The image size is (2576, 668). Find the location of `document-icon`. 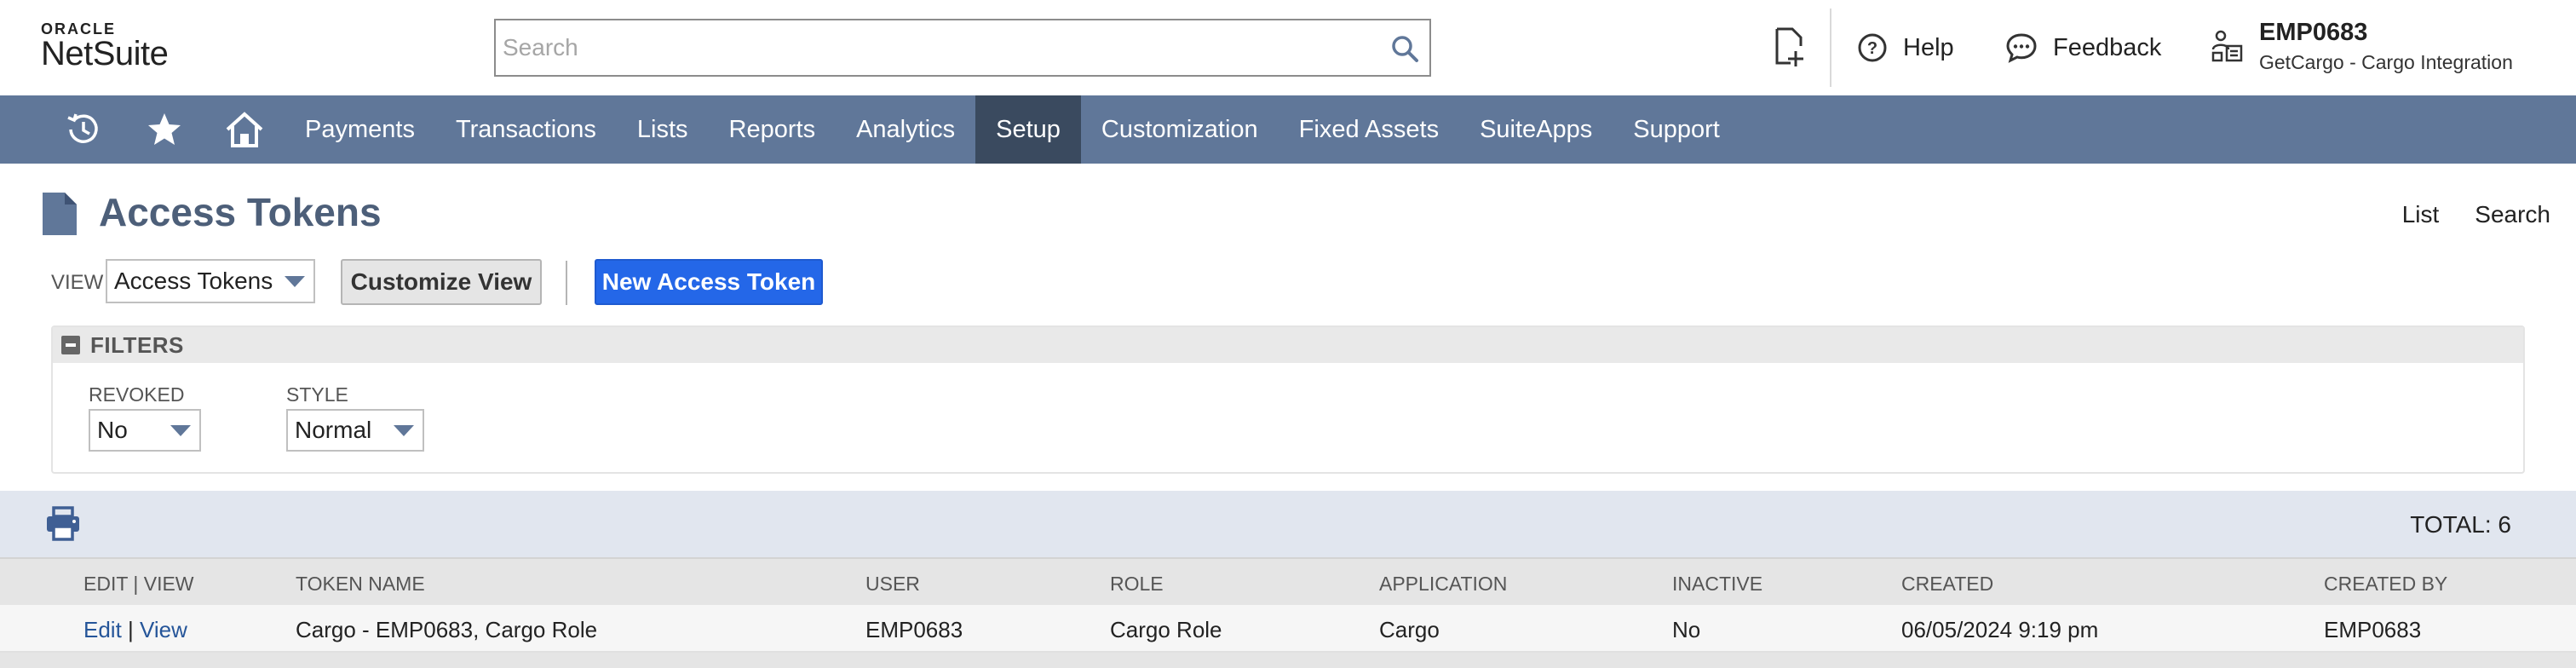

document-icon is located at coordinates (60, 214).